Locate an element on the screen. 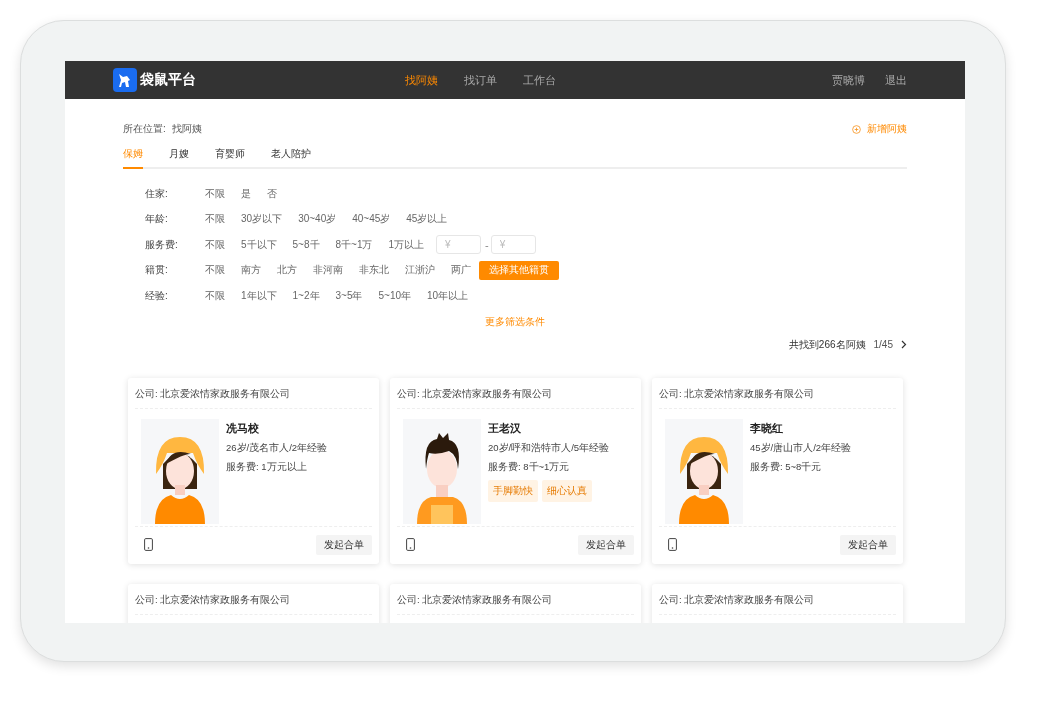 The image size is (1048, 703). filter-option: 8千~1万 is located at coordinates (354, 244).